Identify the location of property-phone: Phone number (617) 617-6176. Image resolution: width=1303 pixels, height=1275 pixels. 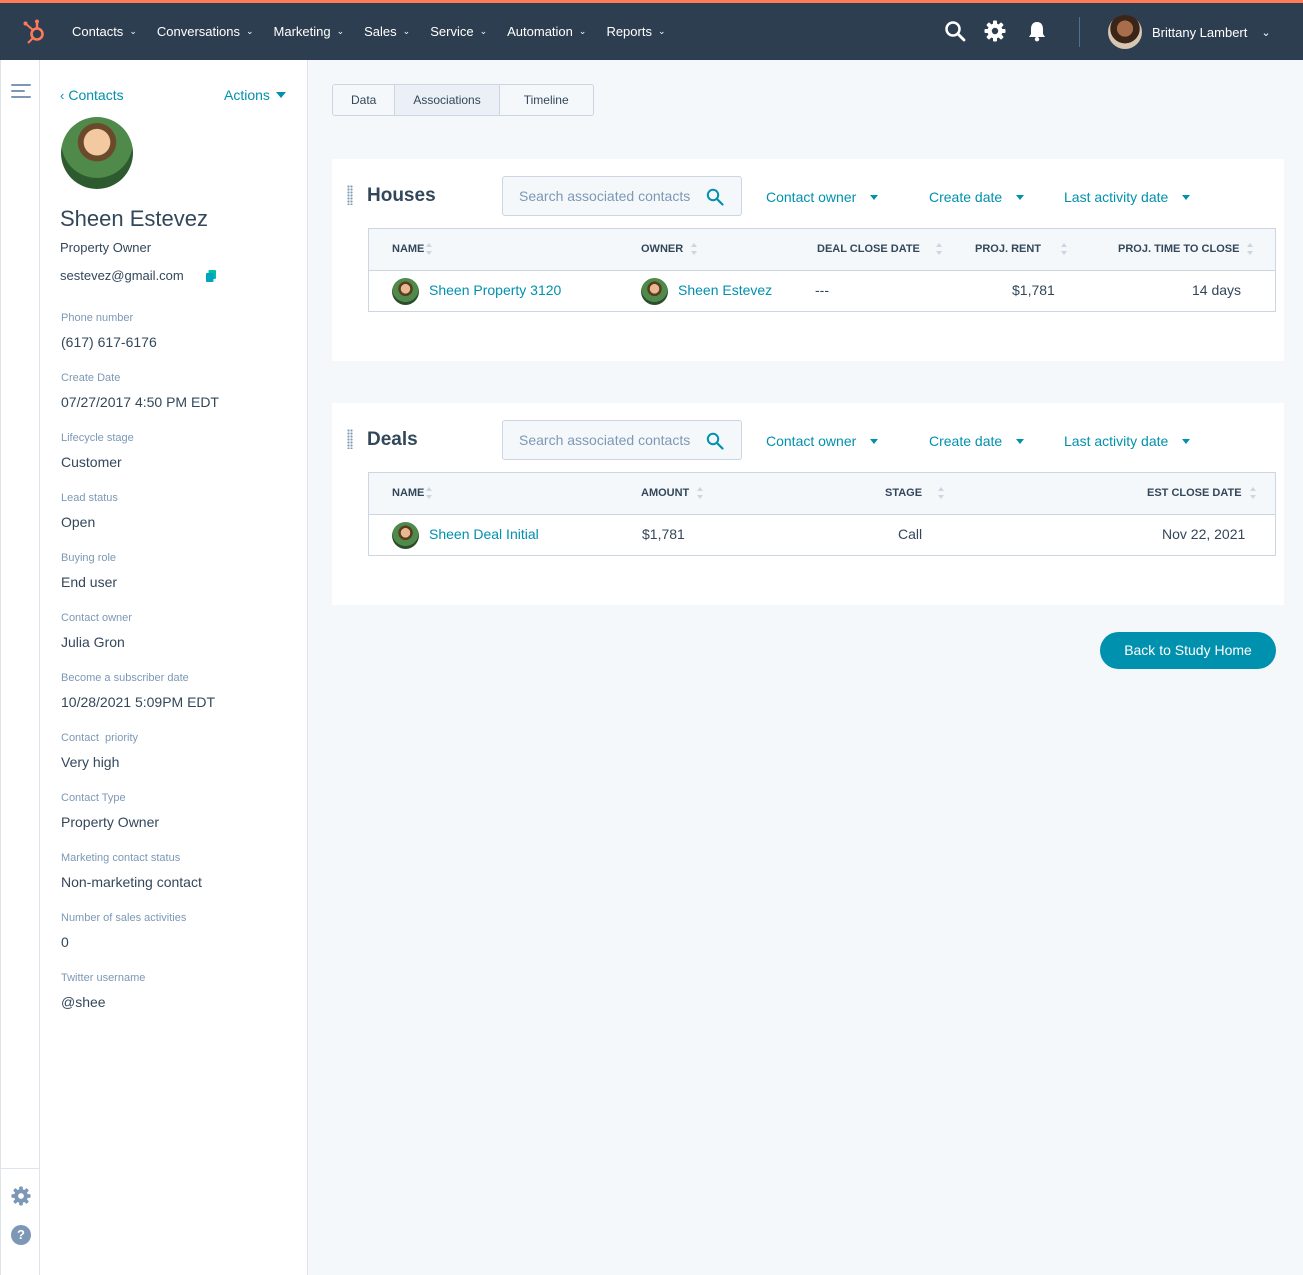
(176, 341).